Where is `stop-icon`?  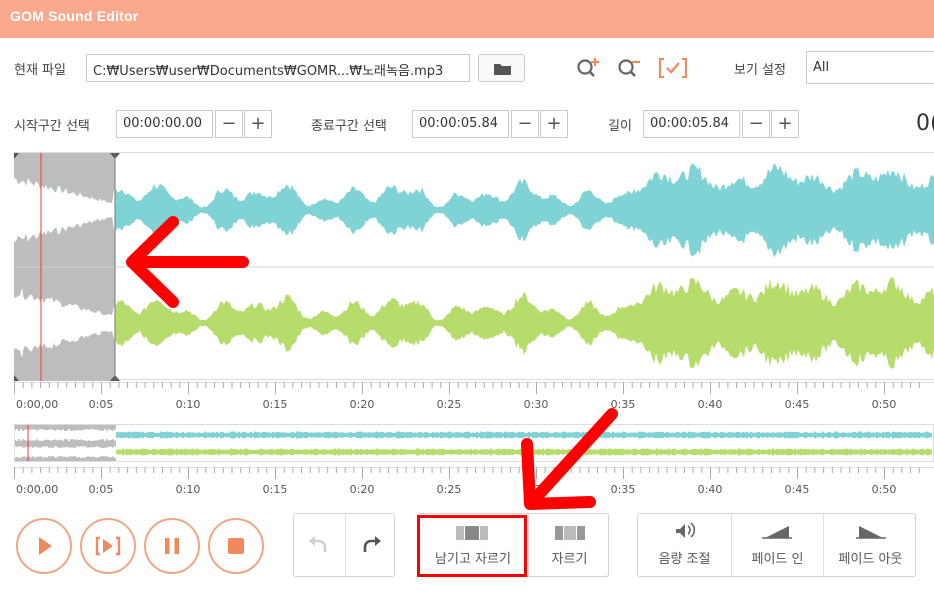 stop-icon is located at coordinates (236, 546).